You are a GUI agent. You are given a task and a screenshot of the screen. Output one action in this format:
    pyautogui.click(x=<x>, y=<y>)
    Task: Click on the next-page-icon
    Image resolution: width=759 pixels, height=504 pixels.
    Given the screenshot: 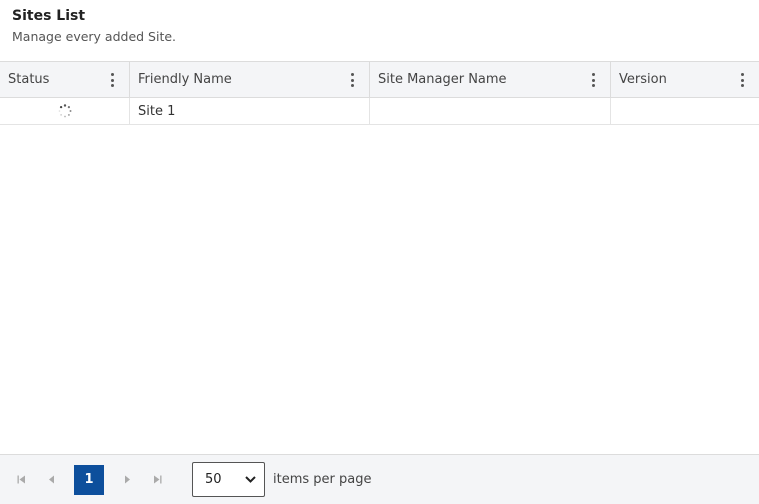 What is the action you would take?
    pyautogui.click(x=127, y=479)
    